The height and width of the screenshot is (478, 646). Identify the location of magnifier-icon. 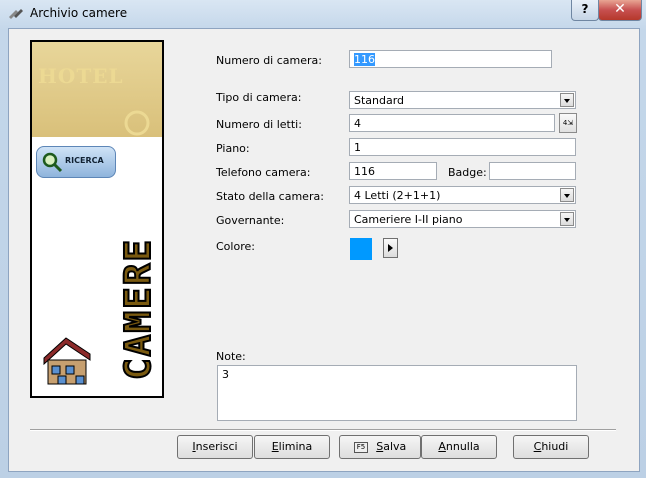
(52, 162).